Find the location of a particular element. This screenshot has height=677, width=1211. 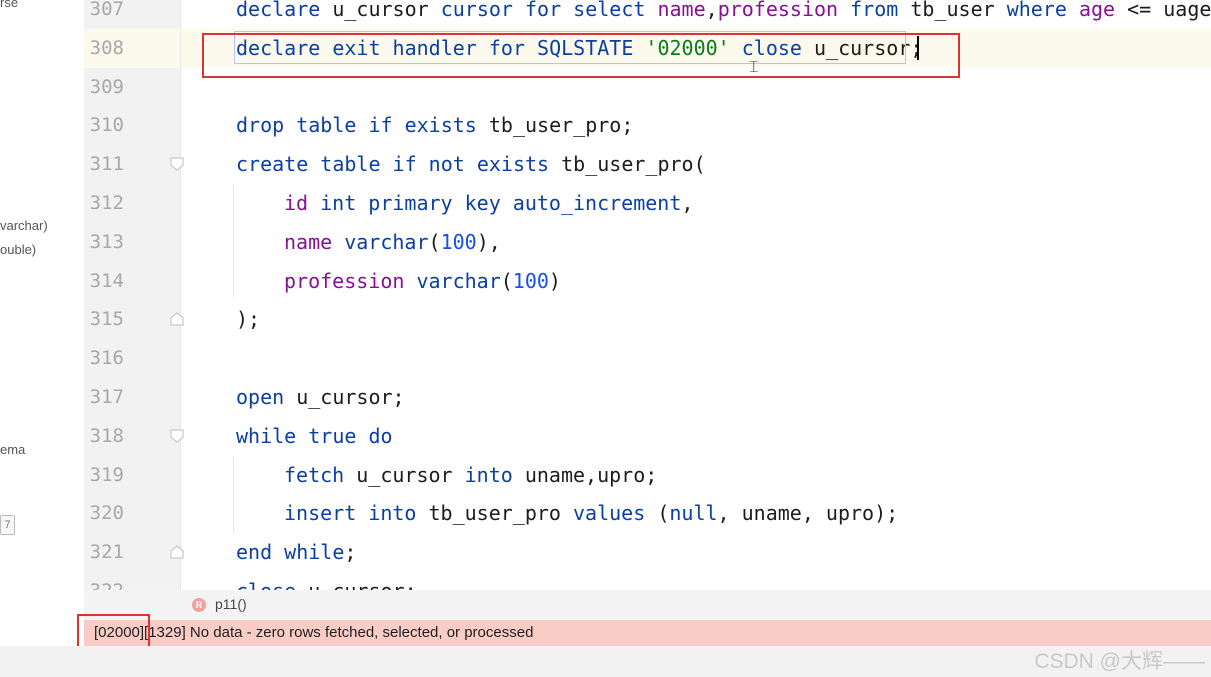

code-token: do is located at coordinates (380, 435).